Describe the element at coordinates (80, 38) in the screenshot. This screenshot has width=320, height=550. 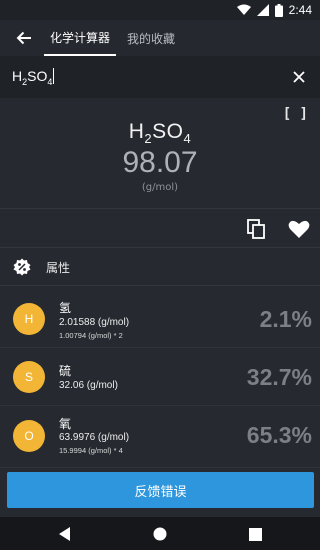
I see `tab-chemistry-calculator: 化学计算器` at that location.